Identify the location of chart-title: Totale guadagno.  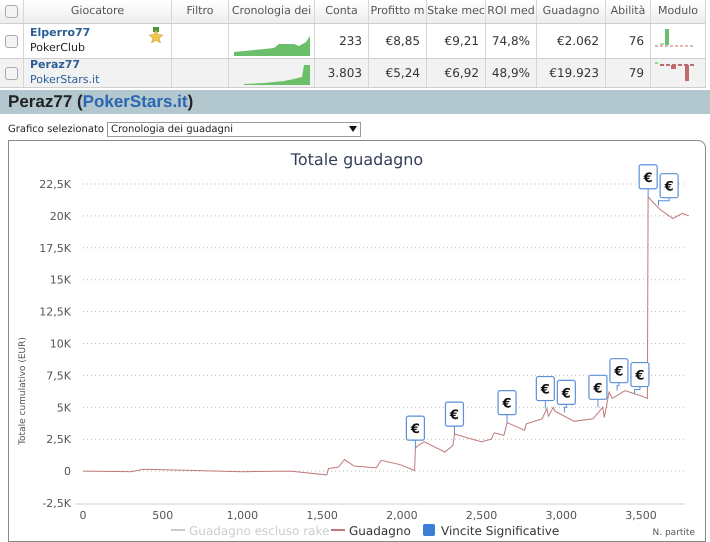
(357, 159).